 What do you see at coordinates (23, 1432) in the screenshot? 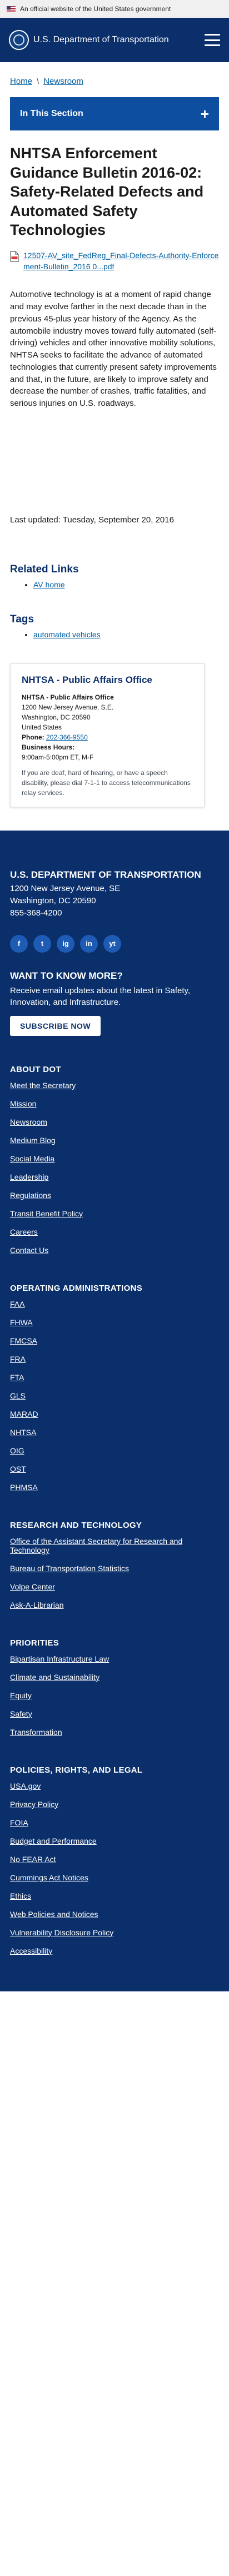
I see `footer-link: NHTSA` at bounding box center [23, 1432].